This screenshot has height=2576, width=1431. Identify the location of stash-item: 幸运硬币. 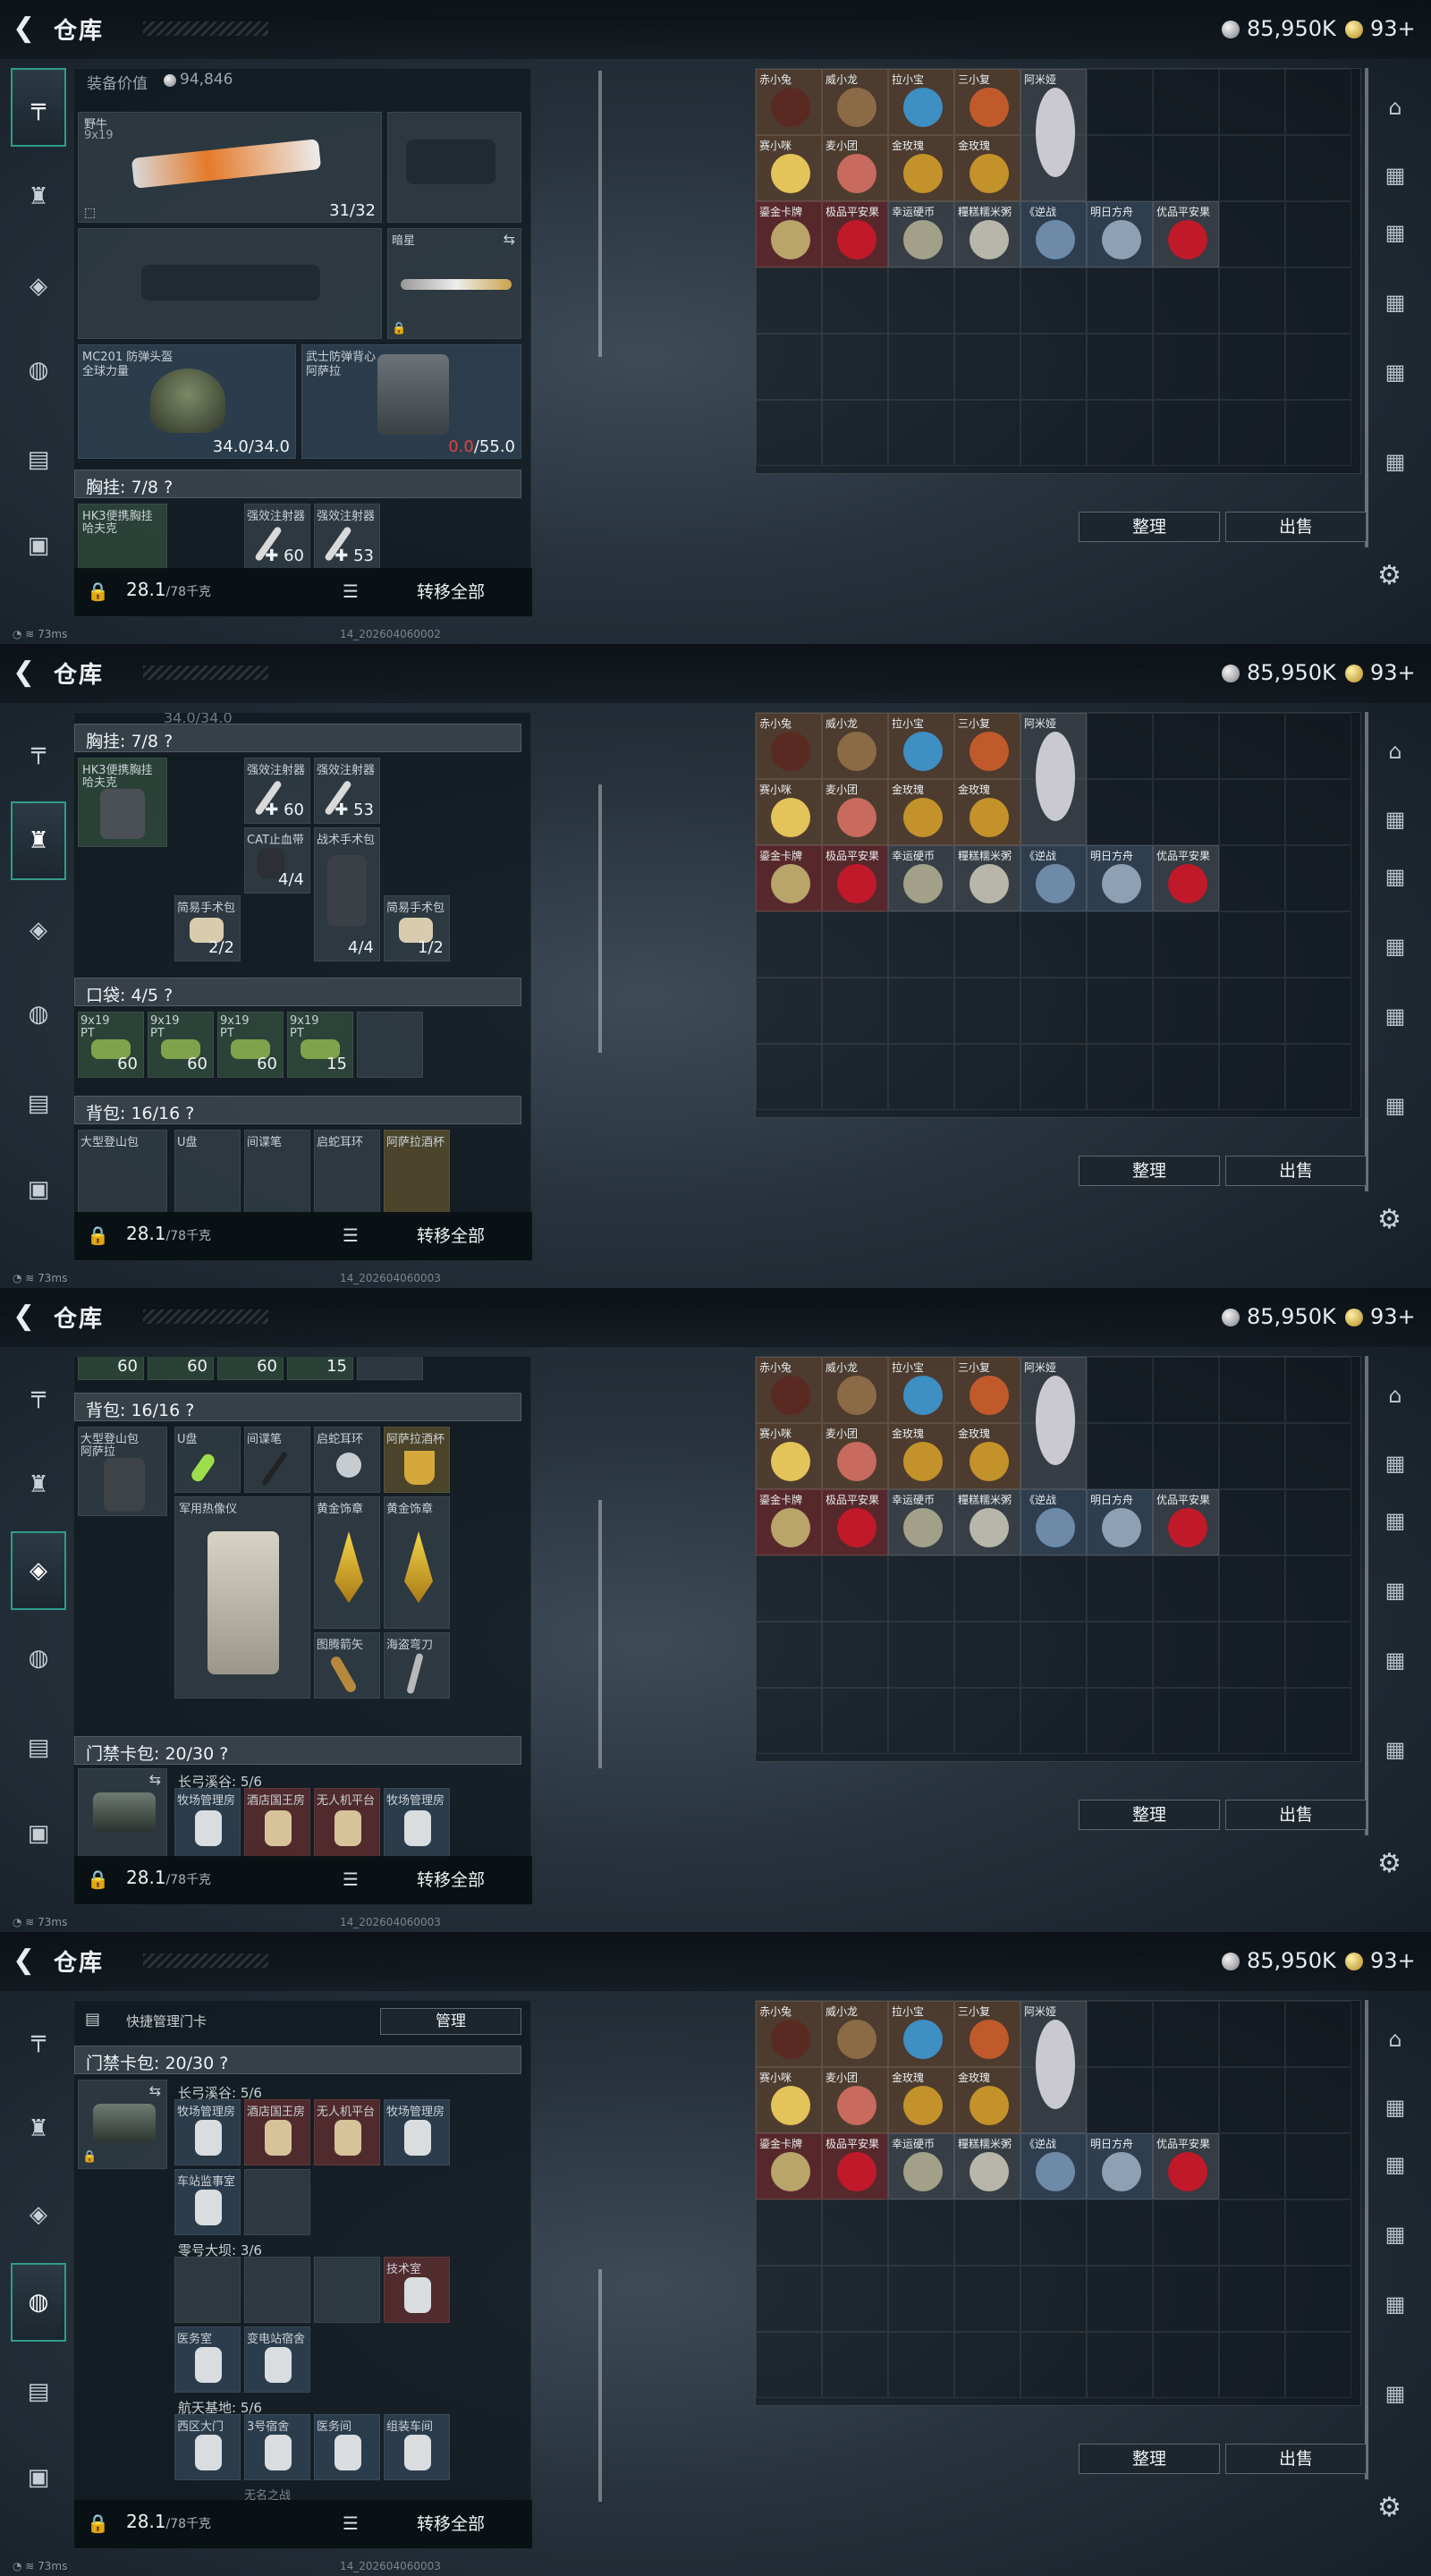
(921, 2166).